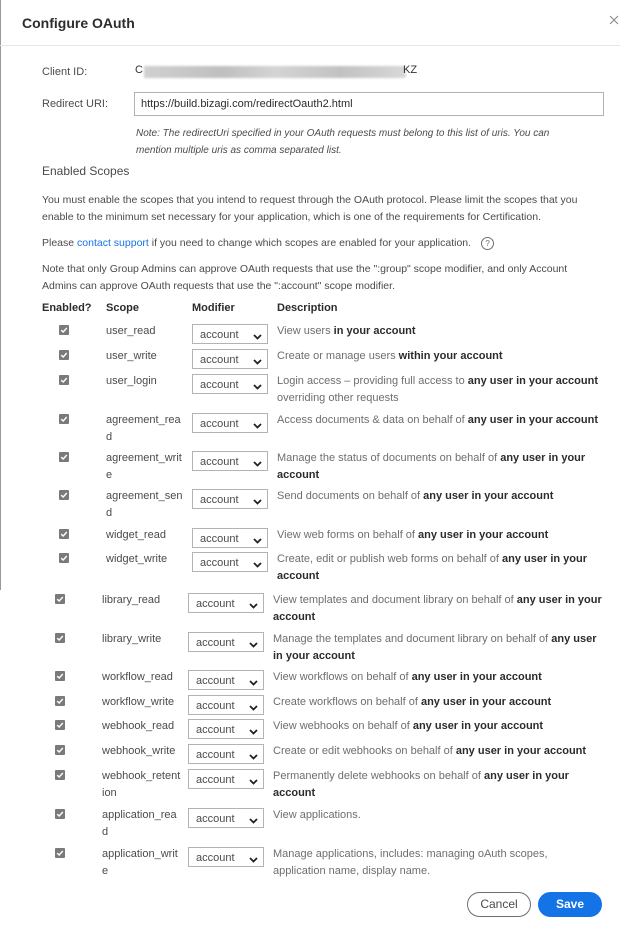 The height and width of the screenshot is (950, 630). What do you see at coordinates (138, 702) in the screenshot?
I see `scope-name: workflow_write` at bounding box center [138, 702].